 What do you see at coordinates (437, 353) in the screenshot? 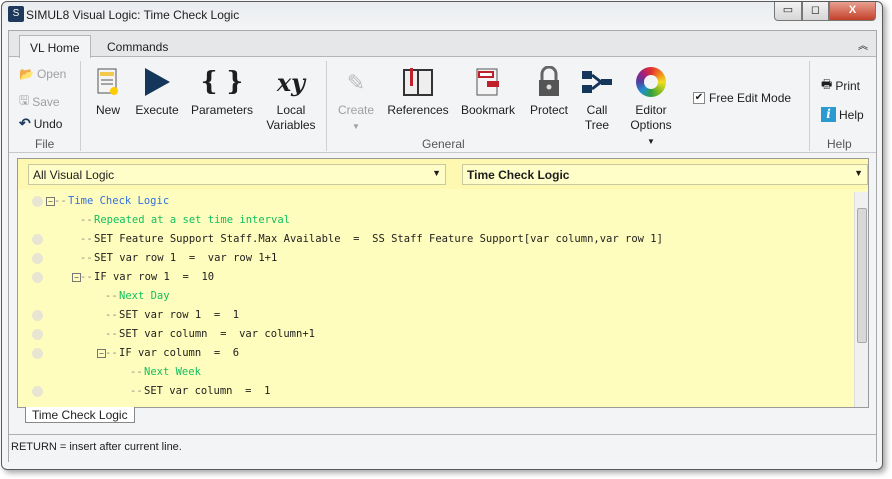
I see `code-line: − -- IF var column = 6` at bounding box center [437, 353].